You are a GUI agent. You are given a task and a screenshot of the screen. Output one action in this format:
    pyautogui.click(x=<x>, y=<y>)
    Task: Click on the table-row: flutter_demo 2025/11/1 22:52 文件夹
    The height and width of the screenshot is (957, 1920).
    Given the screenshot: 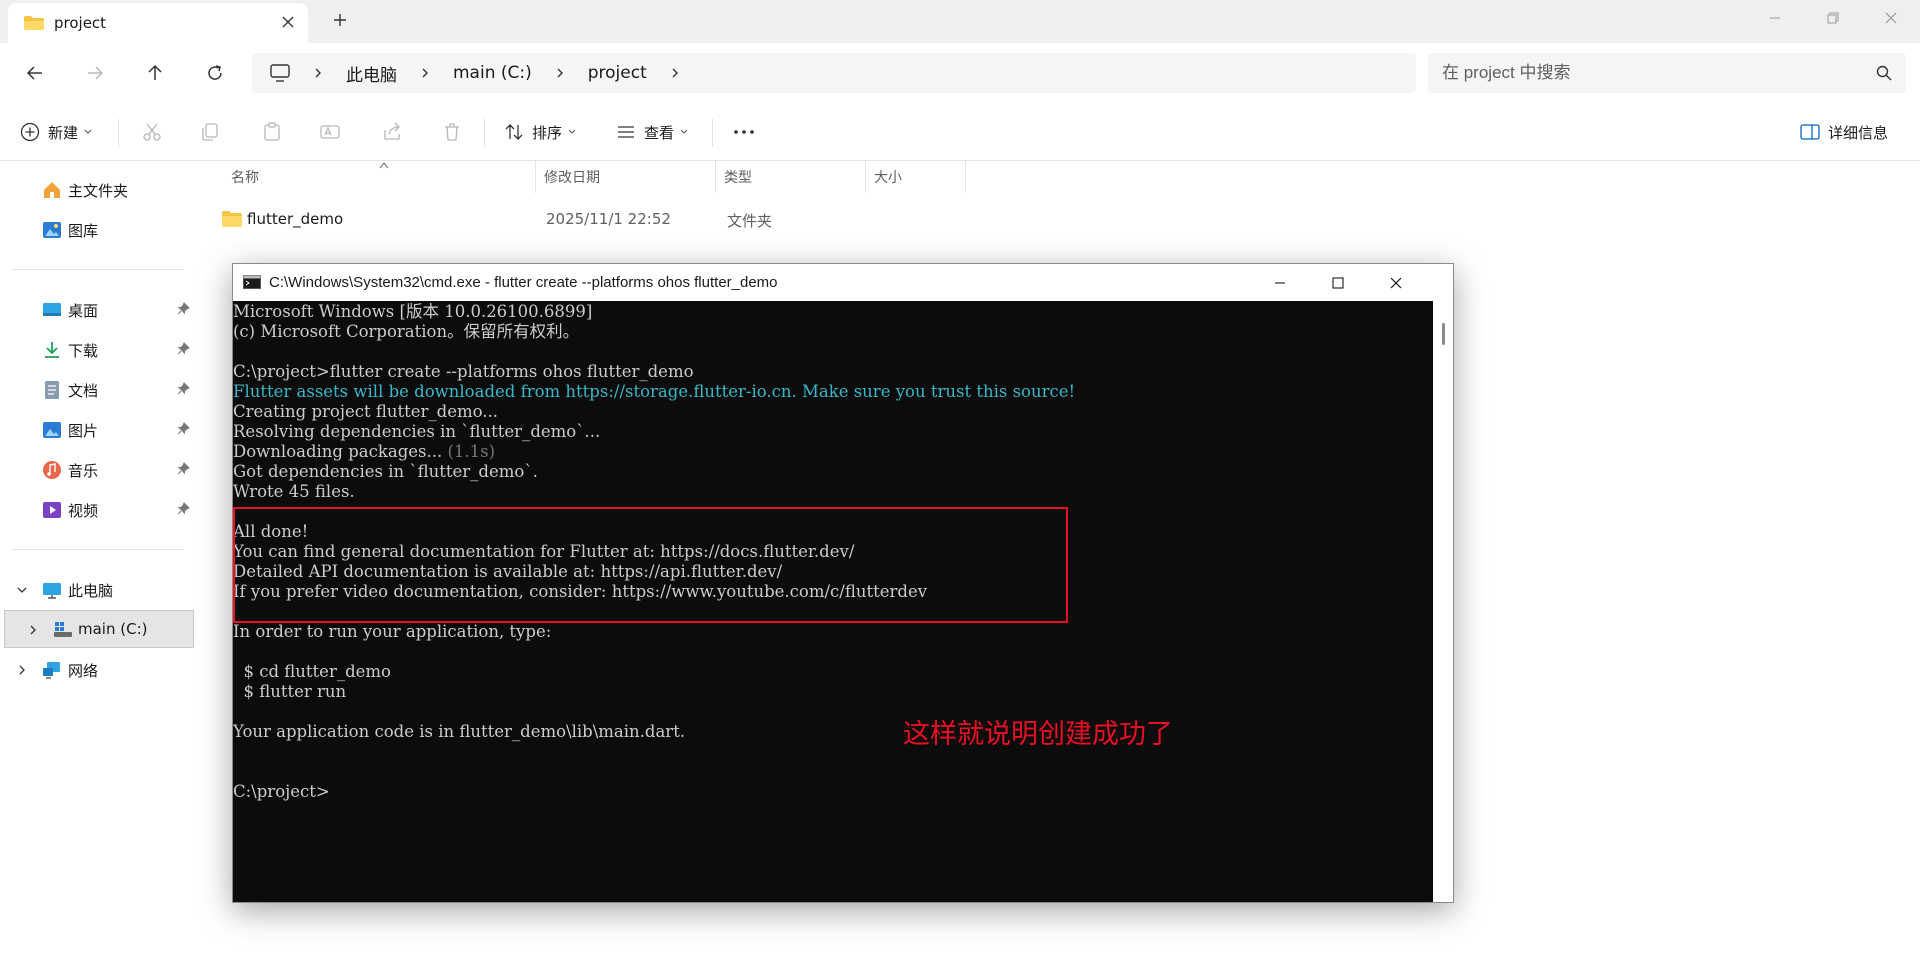 What is the action you would take?
    pyautogui.click(x=716, y=221)
    